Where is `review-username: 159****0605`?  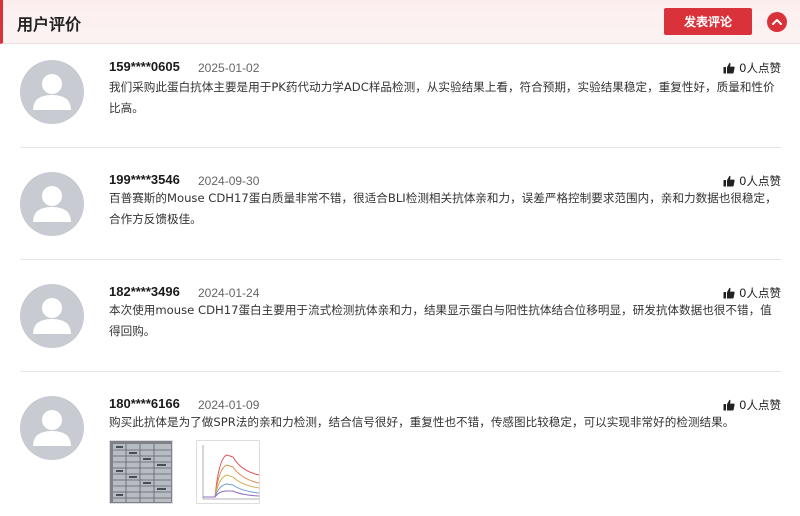 review-username: 159****0605 is located at coordinates (144, 66).